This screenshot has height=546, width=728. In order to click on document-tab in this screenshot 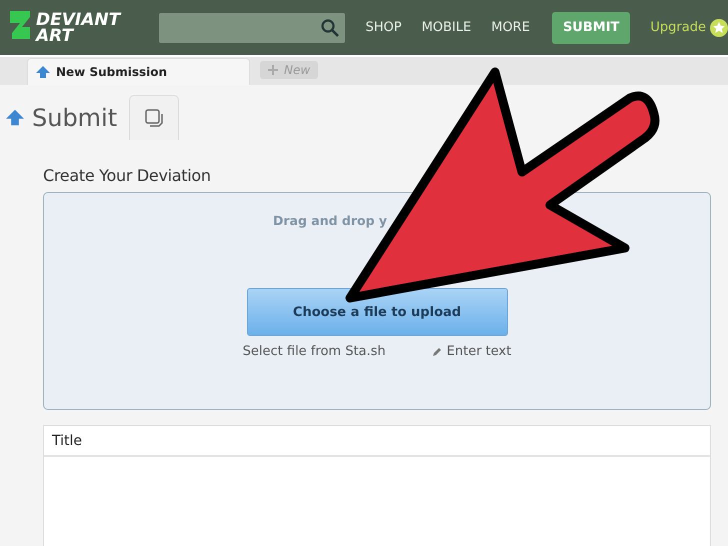, I will do `click(154, 117)`.